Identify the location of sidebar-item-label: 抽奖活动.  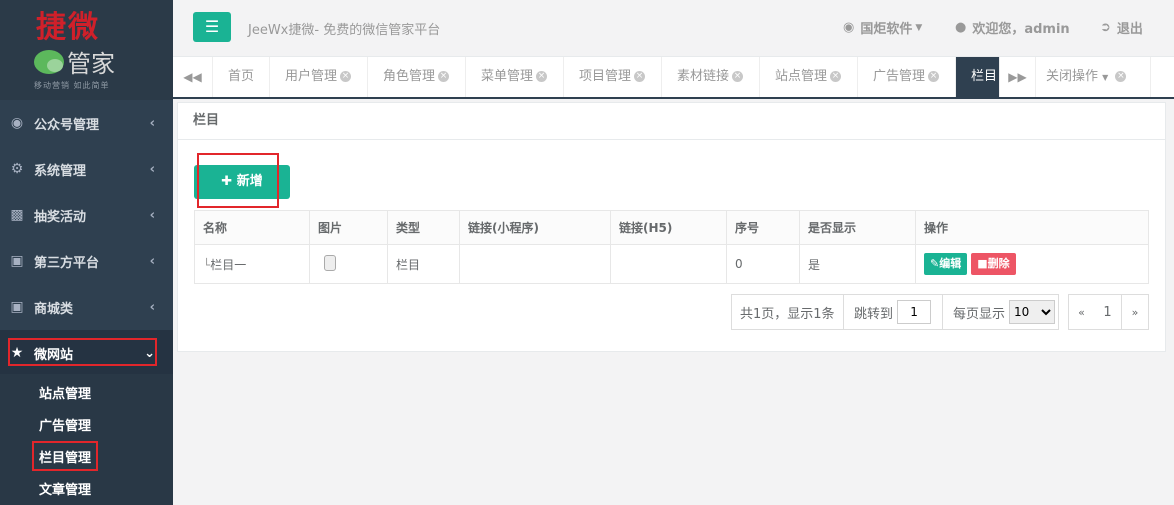
(60, 217).